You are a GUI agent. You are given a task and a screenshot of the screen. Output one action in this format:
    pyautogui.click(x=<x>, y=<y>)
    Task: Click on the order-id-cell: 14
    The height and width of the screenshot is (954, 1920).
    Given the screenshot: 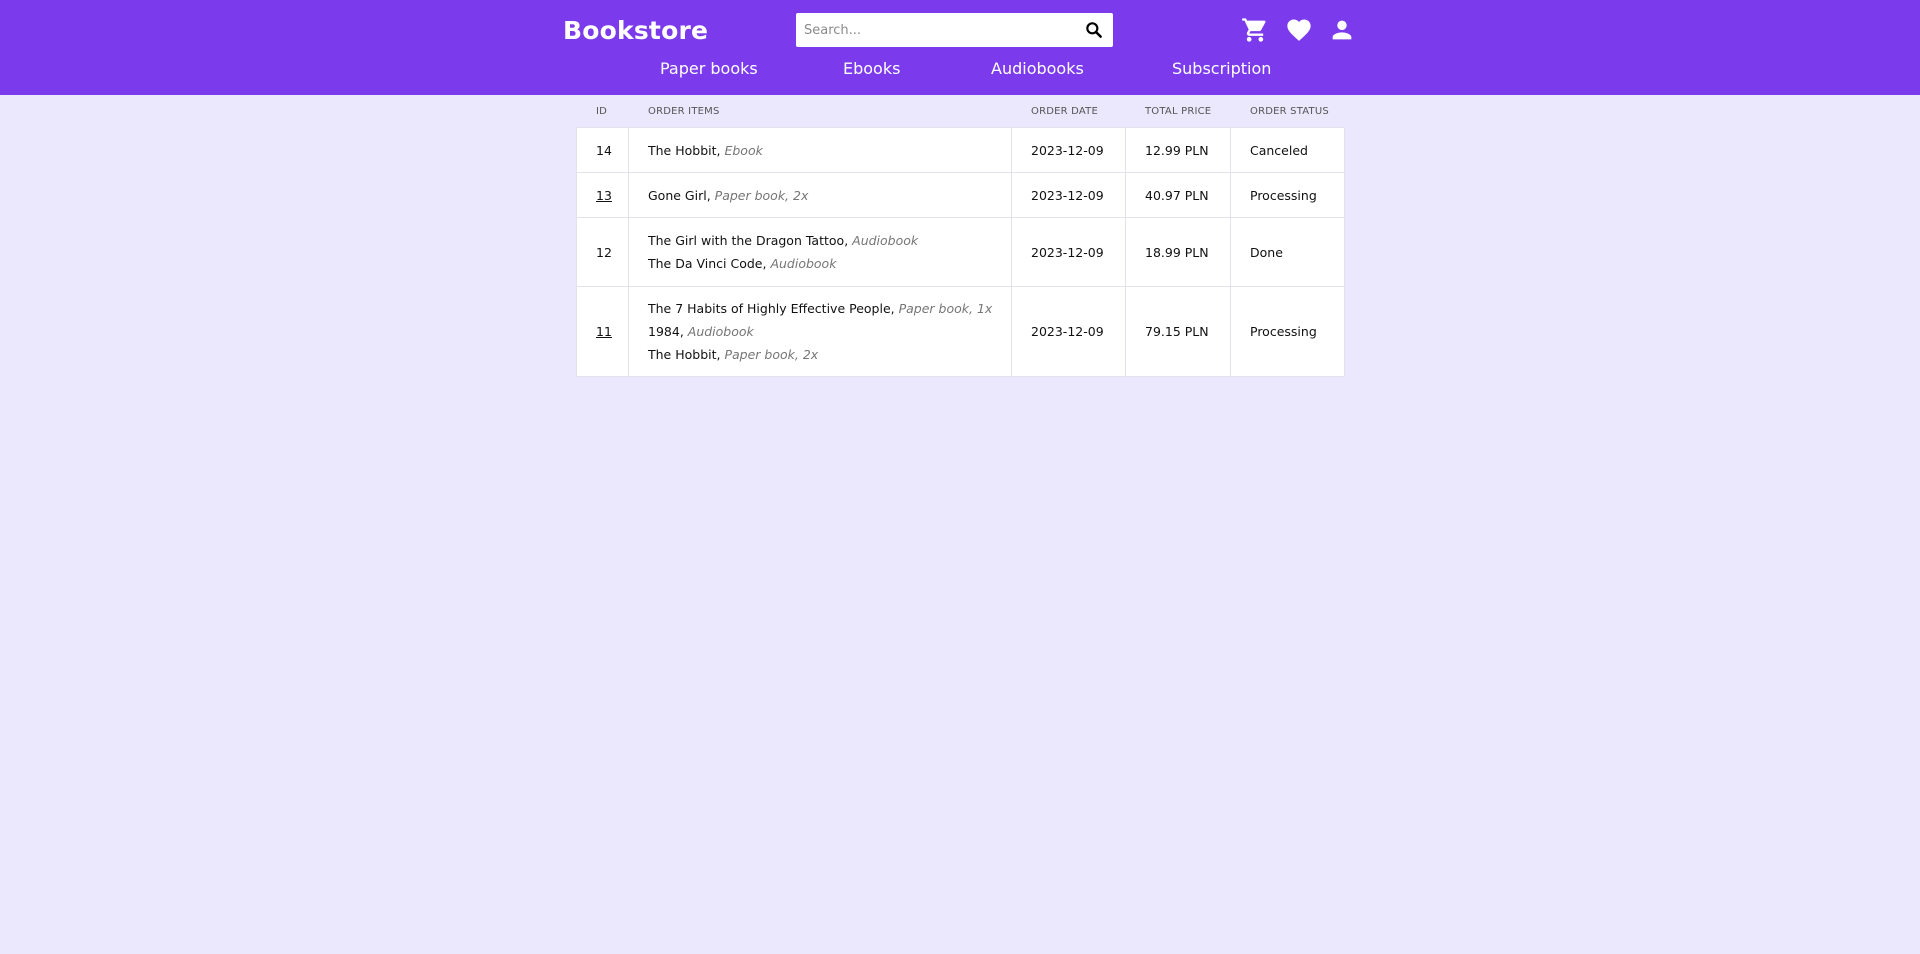 What is the action you would take?
    pyautogui.click(x=602, y=150)
    